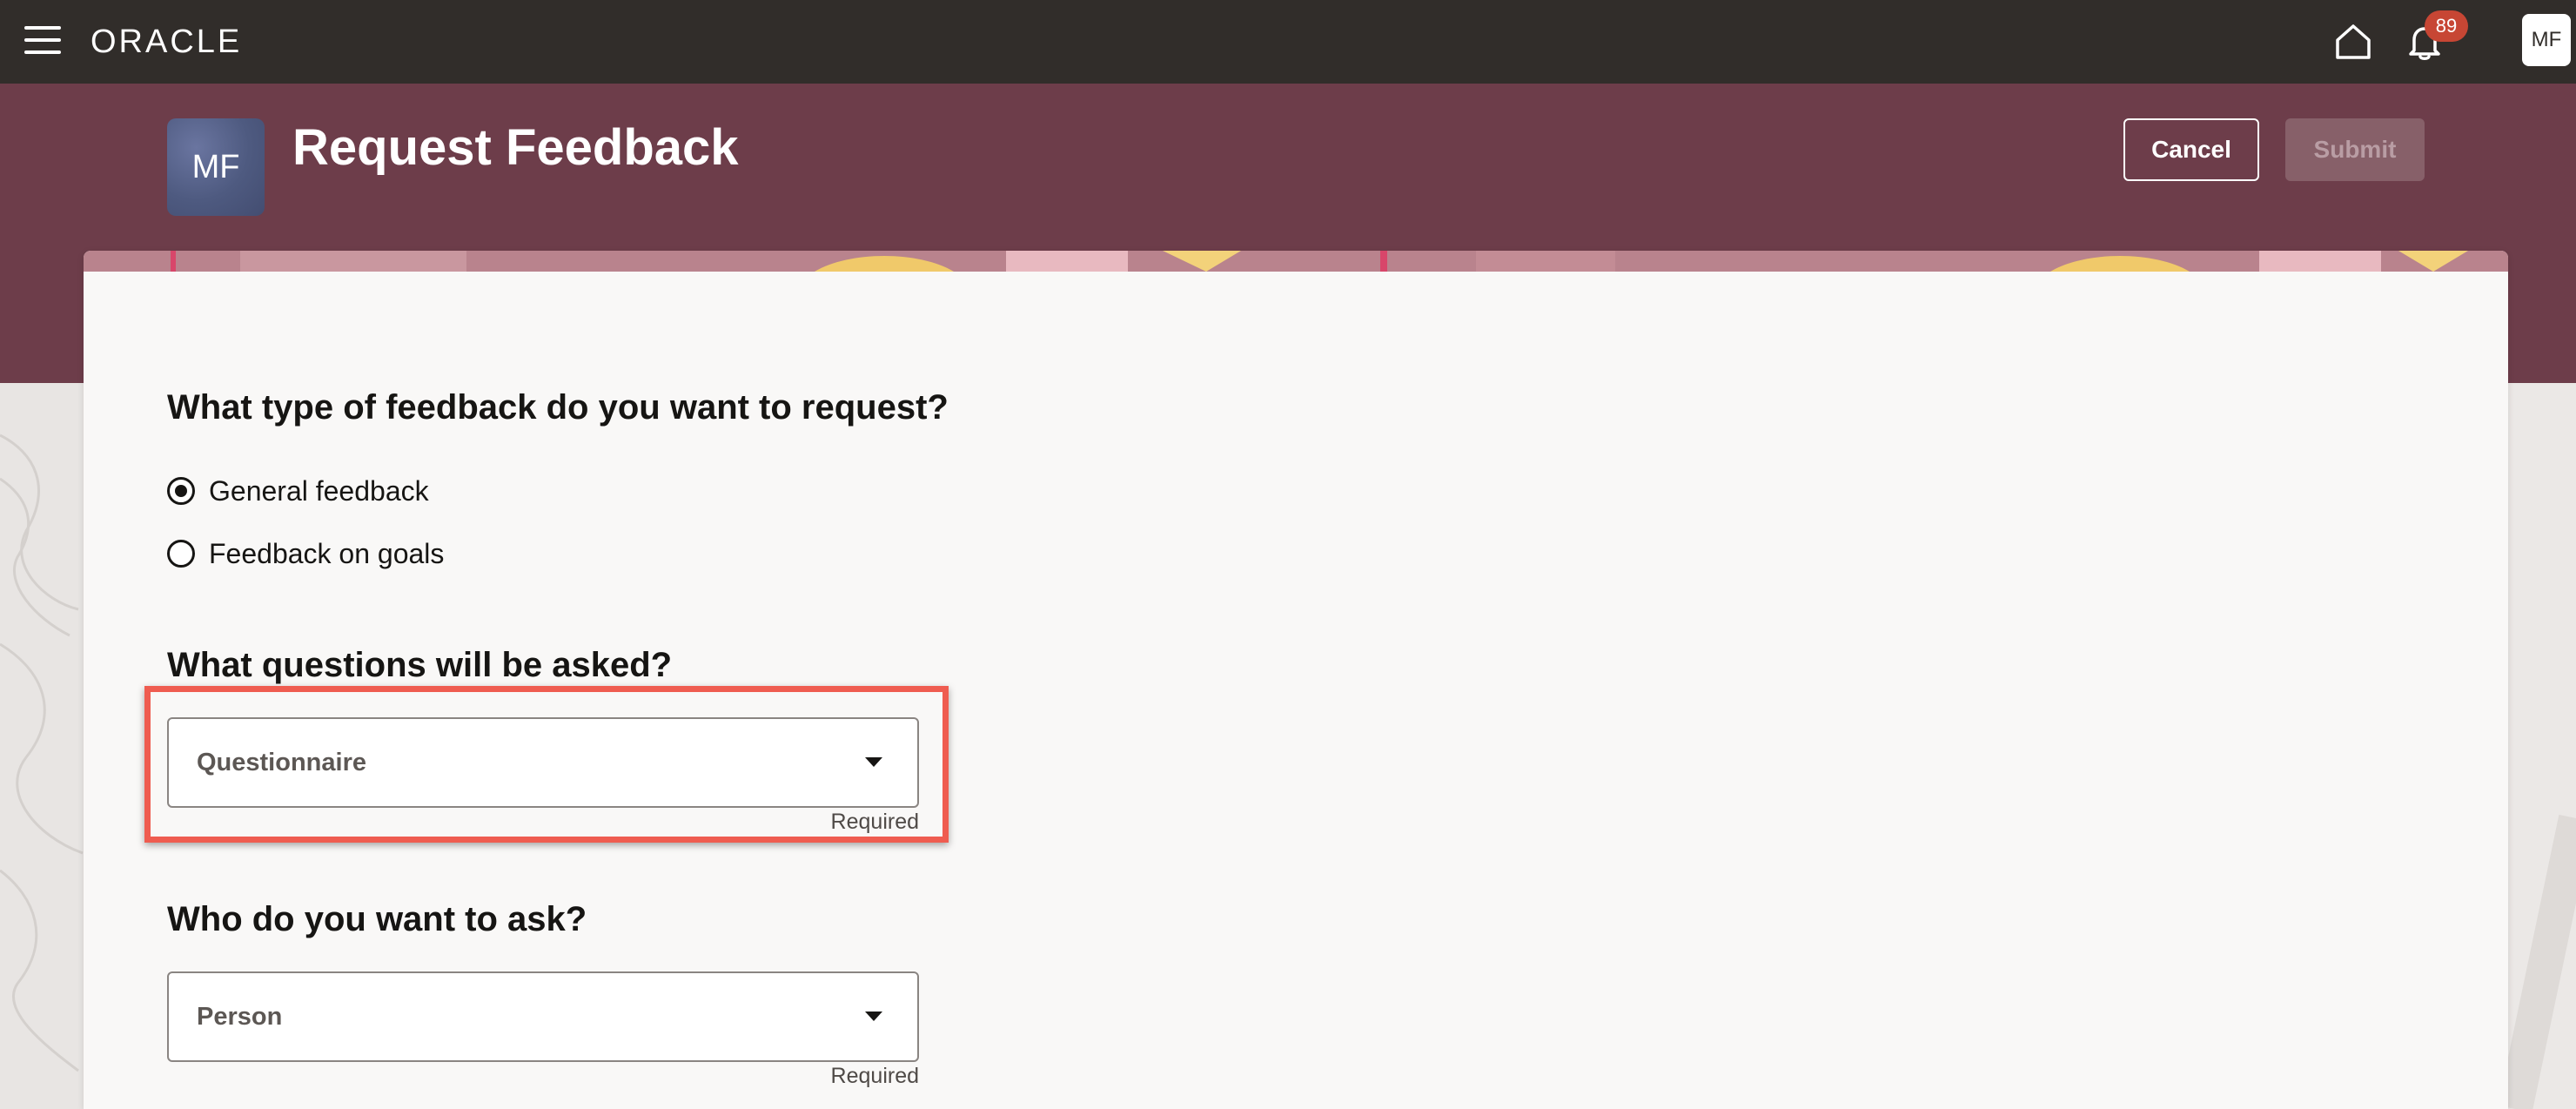  I want to click on page-title: Request Feedback, so click(515, 147).